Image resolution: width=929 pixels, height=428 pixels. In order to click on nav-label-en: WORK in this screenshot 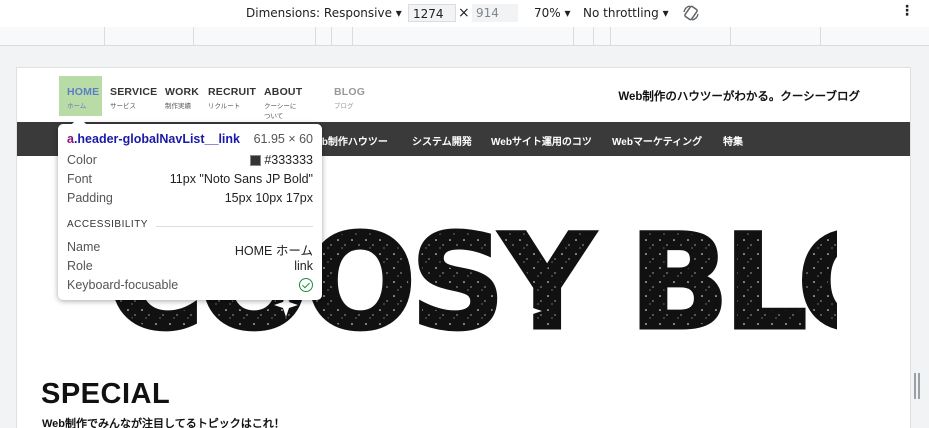, I will do `click(182, 92)`.